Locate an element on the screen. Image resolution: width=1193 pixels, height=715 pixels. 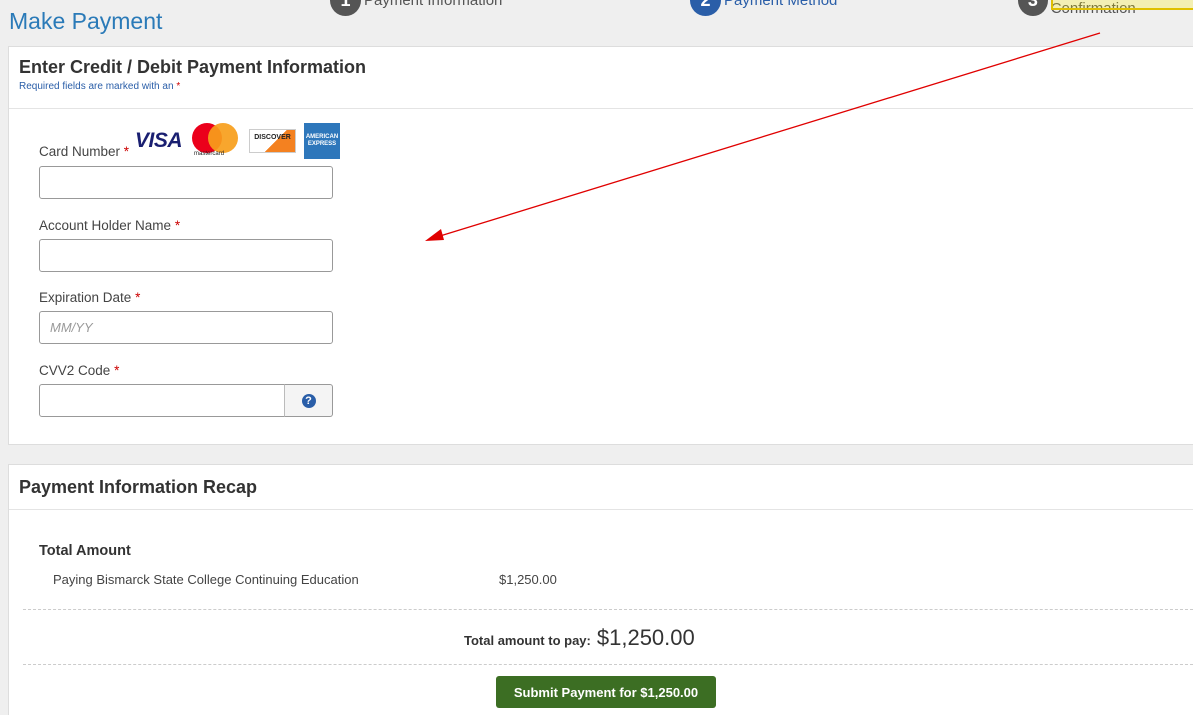
card-panel-title: Enter Credit / Debit Payment Information is located at coordinates (193, 67).